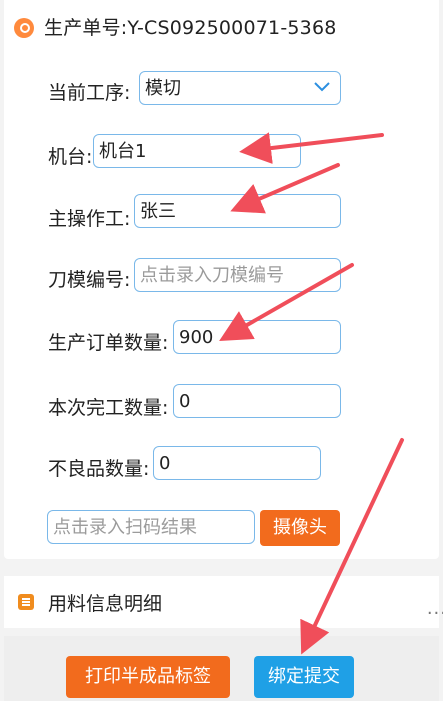 The width and height of the screenshot is (443, 701). Describe the element at coordinates (237, 275) in the screenshot. I see `die-number-input: 点击录入刀模编号` at that location.